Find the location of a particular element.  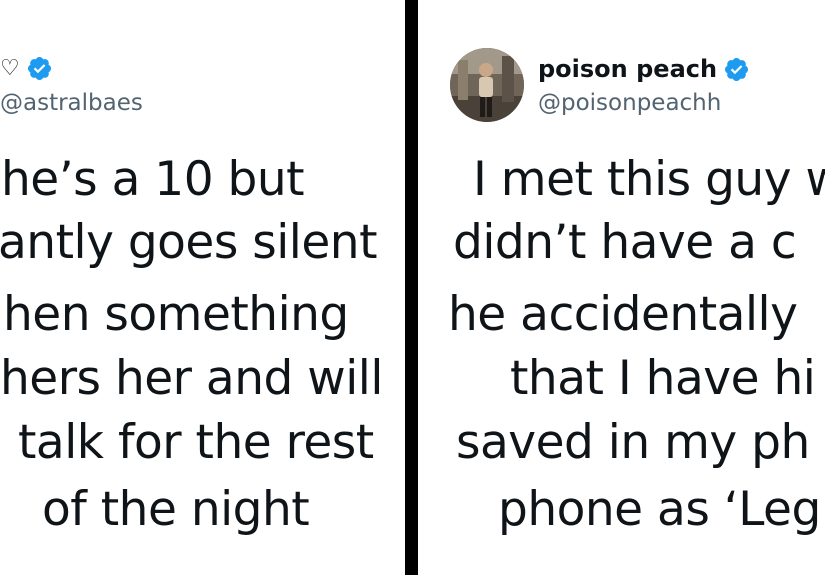

left-tweet-line-4: hers her and will is located at coordinates (191, 378).